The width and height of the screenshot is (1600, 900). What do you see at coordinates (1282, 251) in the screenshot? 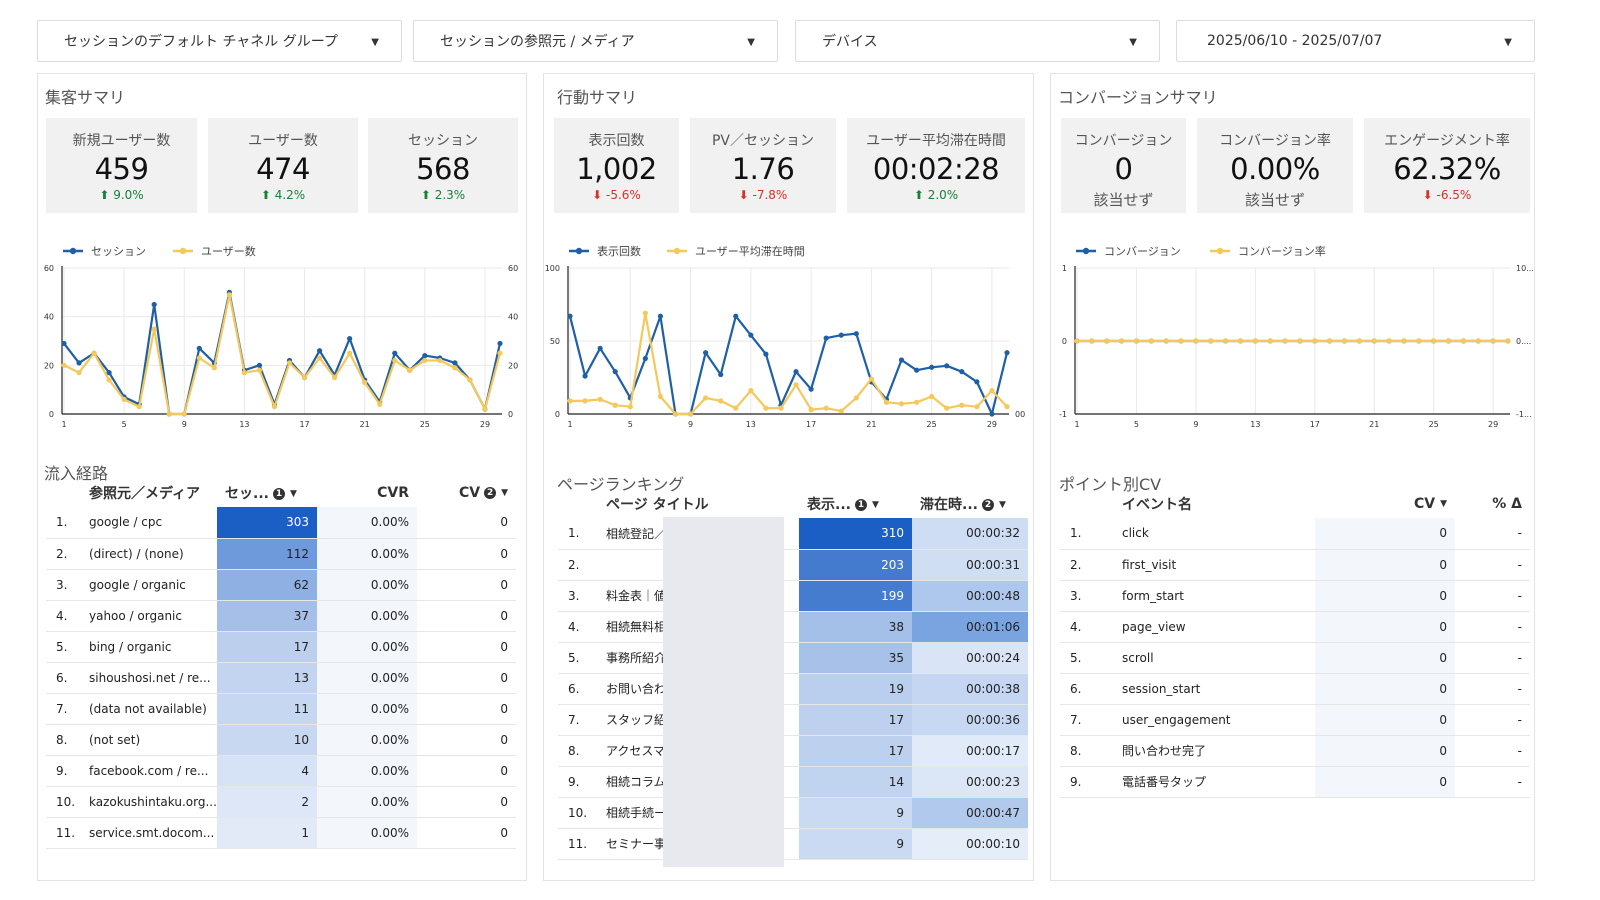
I see `legend-label: コンバージョン率` at bounding box center [1282, 251].